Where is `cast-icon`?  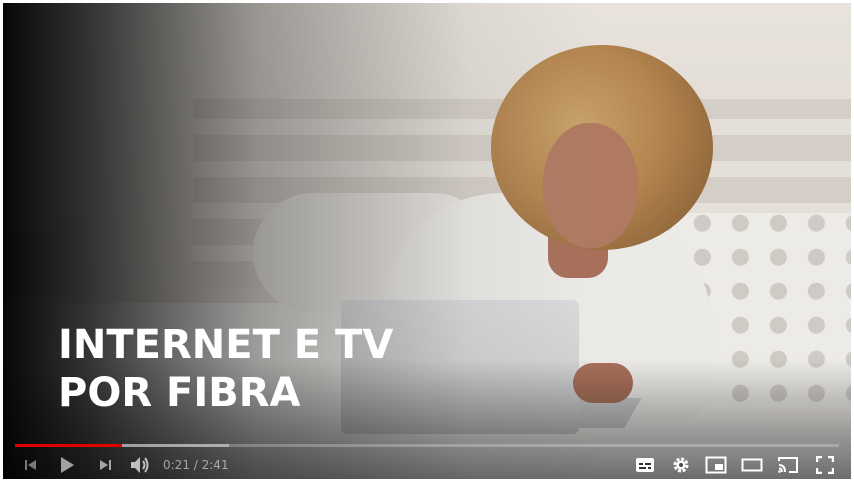 cast-icon is located at coordinates (788, 465).